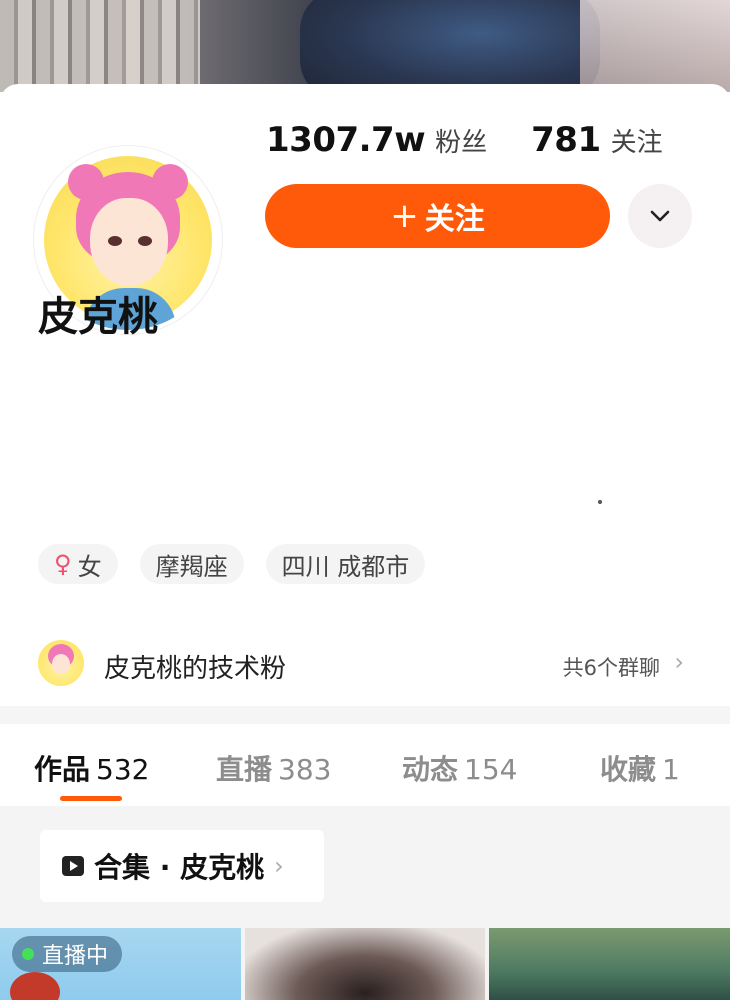 This screenshot has width=730, height=1000. What do you see at coordinates (655, 46) in the screenshot?
I see `cover-right-area` at bounding box center [655, 46].